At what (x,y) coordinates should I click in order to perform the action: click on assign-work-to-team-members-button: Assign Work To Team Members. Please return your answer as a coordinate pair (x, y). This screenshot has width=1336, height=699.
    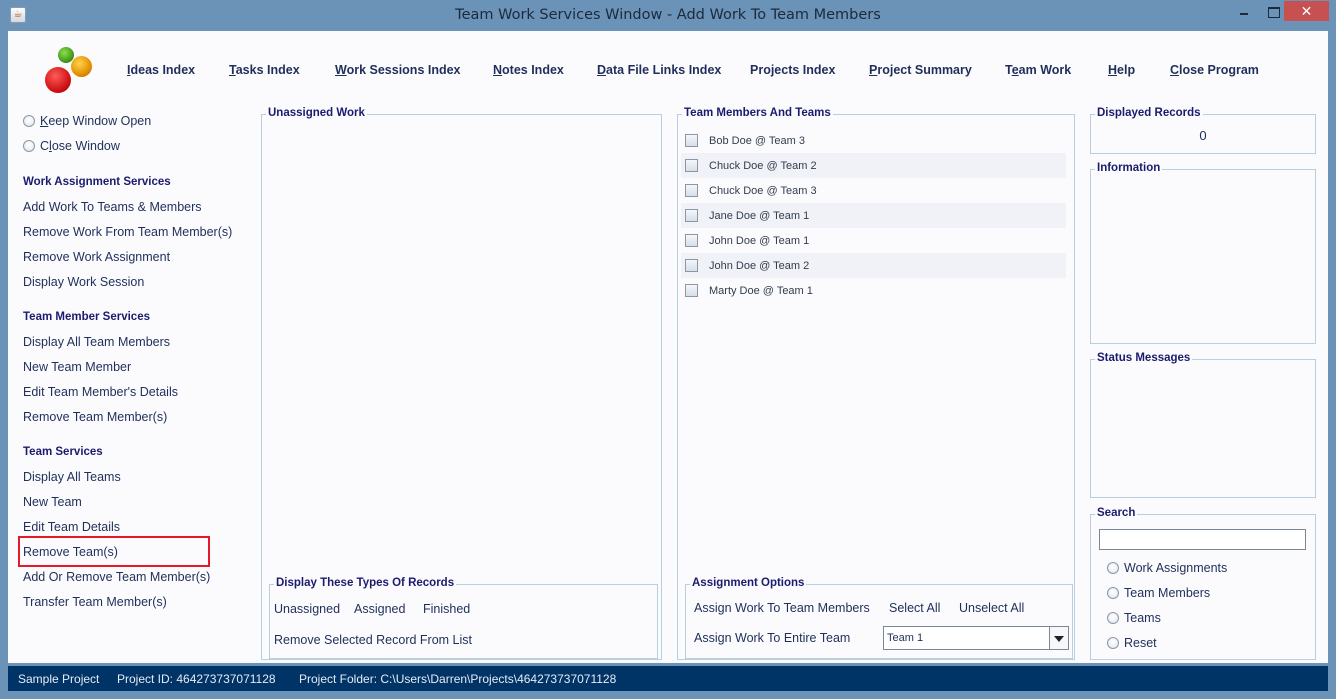
    Looking at the image, I should click on (782, 608).